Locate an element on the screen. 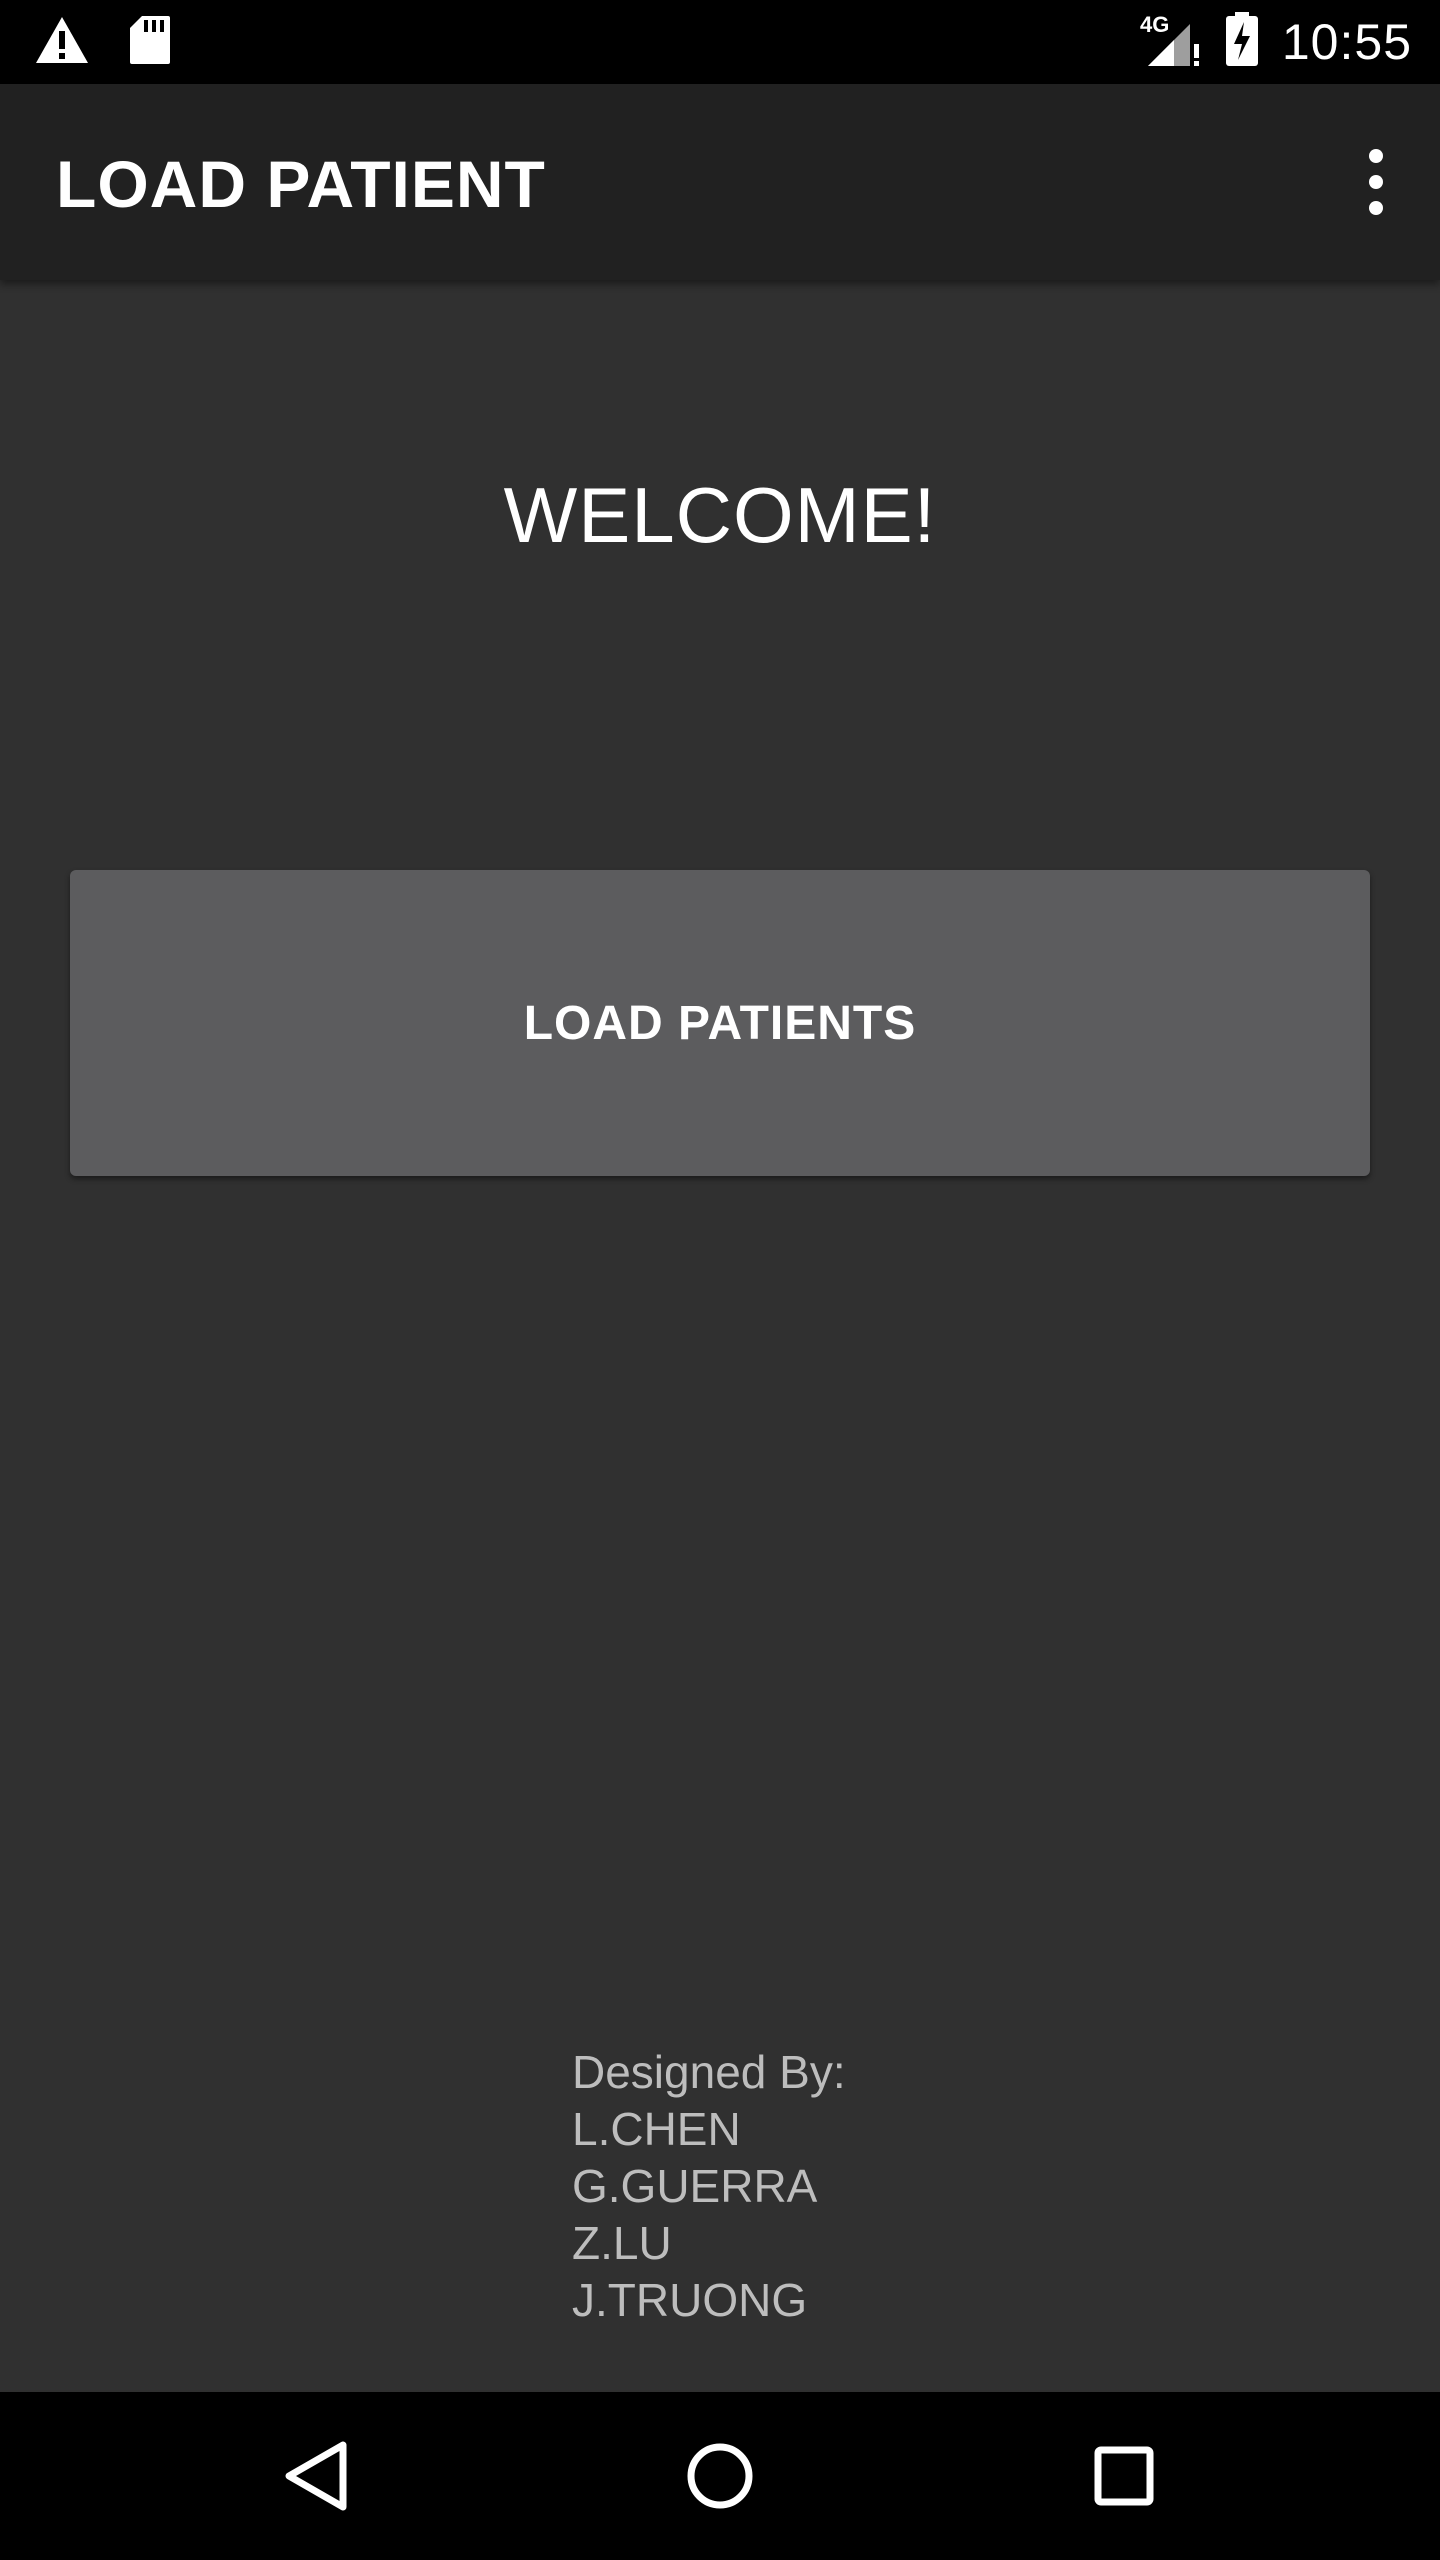  welcome-heading: WELCOME! is located at coordinates (720, 515).